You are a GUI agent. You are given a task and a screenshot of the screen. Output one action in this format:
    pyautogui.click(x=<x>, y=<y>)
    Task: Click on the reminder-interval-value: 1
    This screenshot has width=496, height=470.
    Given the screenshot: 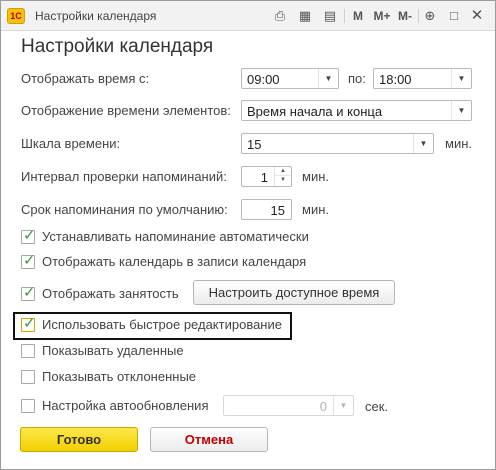 What is the action you would take?
    pyautogui.click(x=264, y=177)
    